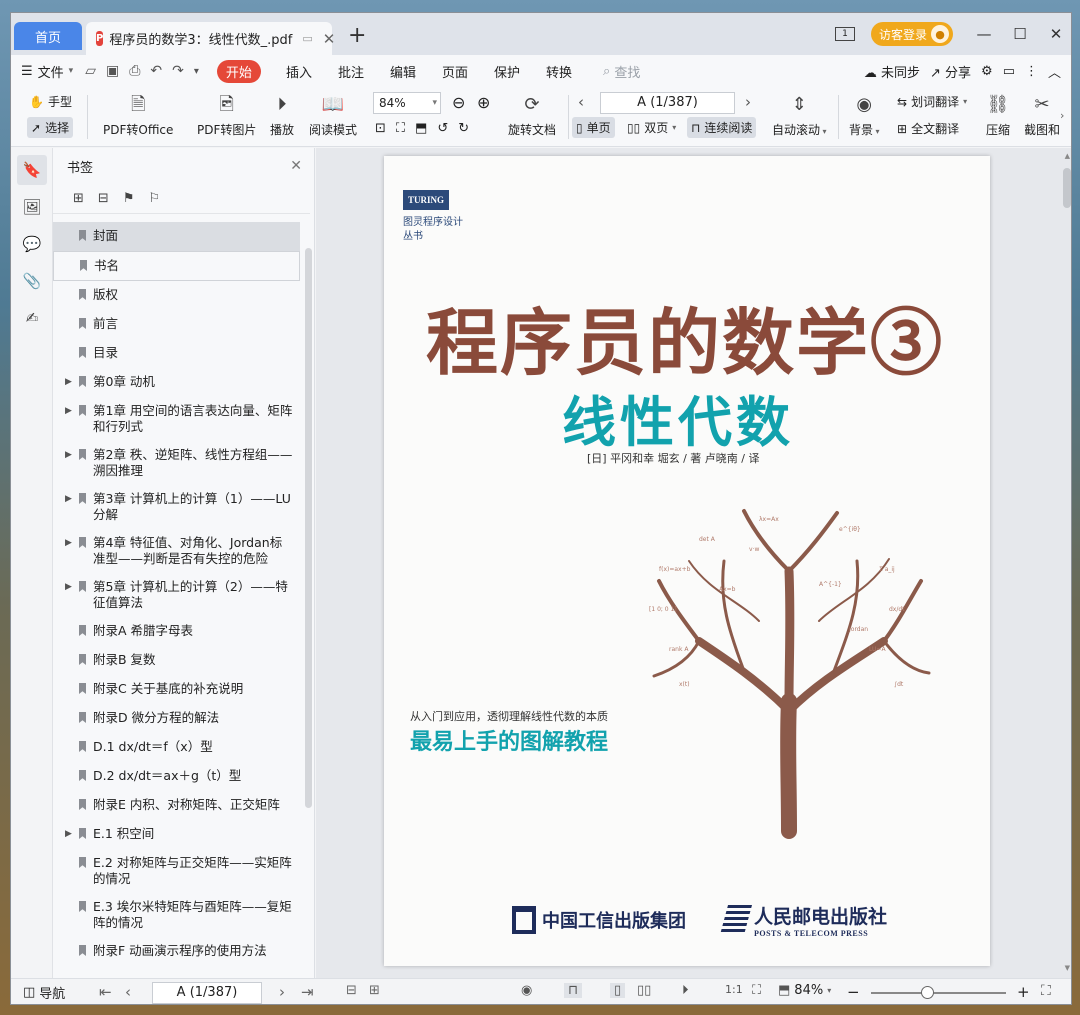  Describe the element at coordinates (853, 992) in the screenshot. I see `zoom-out-status-icon: −` at that location.